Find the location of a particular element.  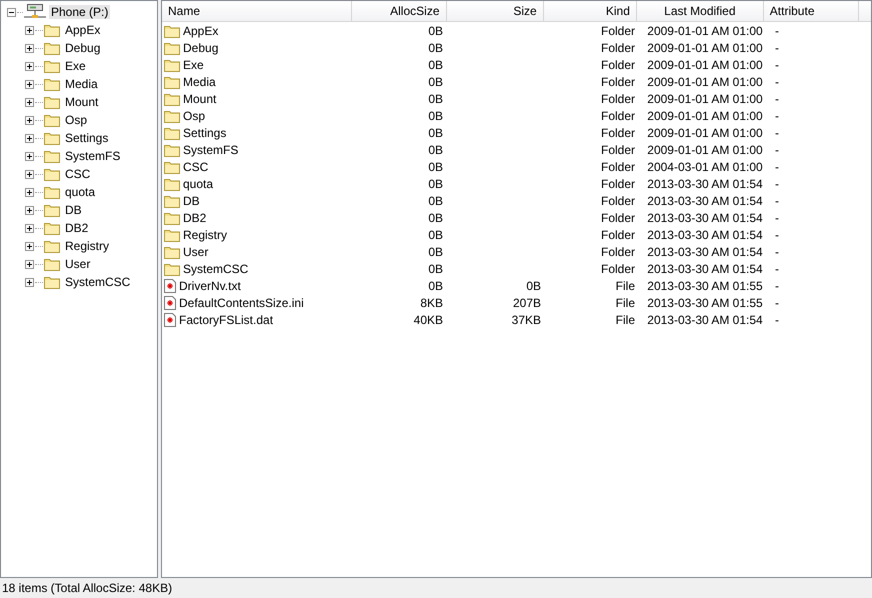

file-name: Media is located at coordinates (199, 81).